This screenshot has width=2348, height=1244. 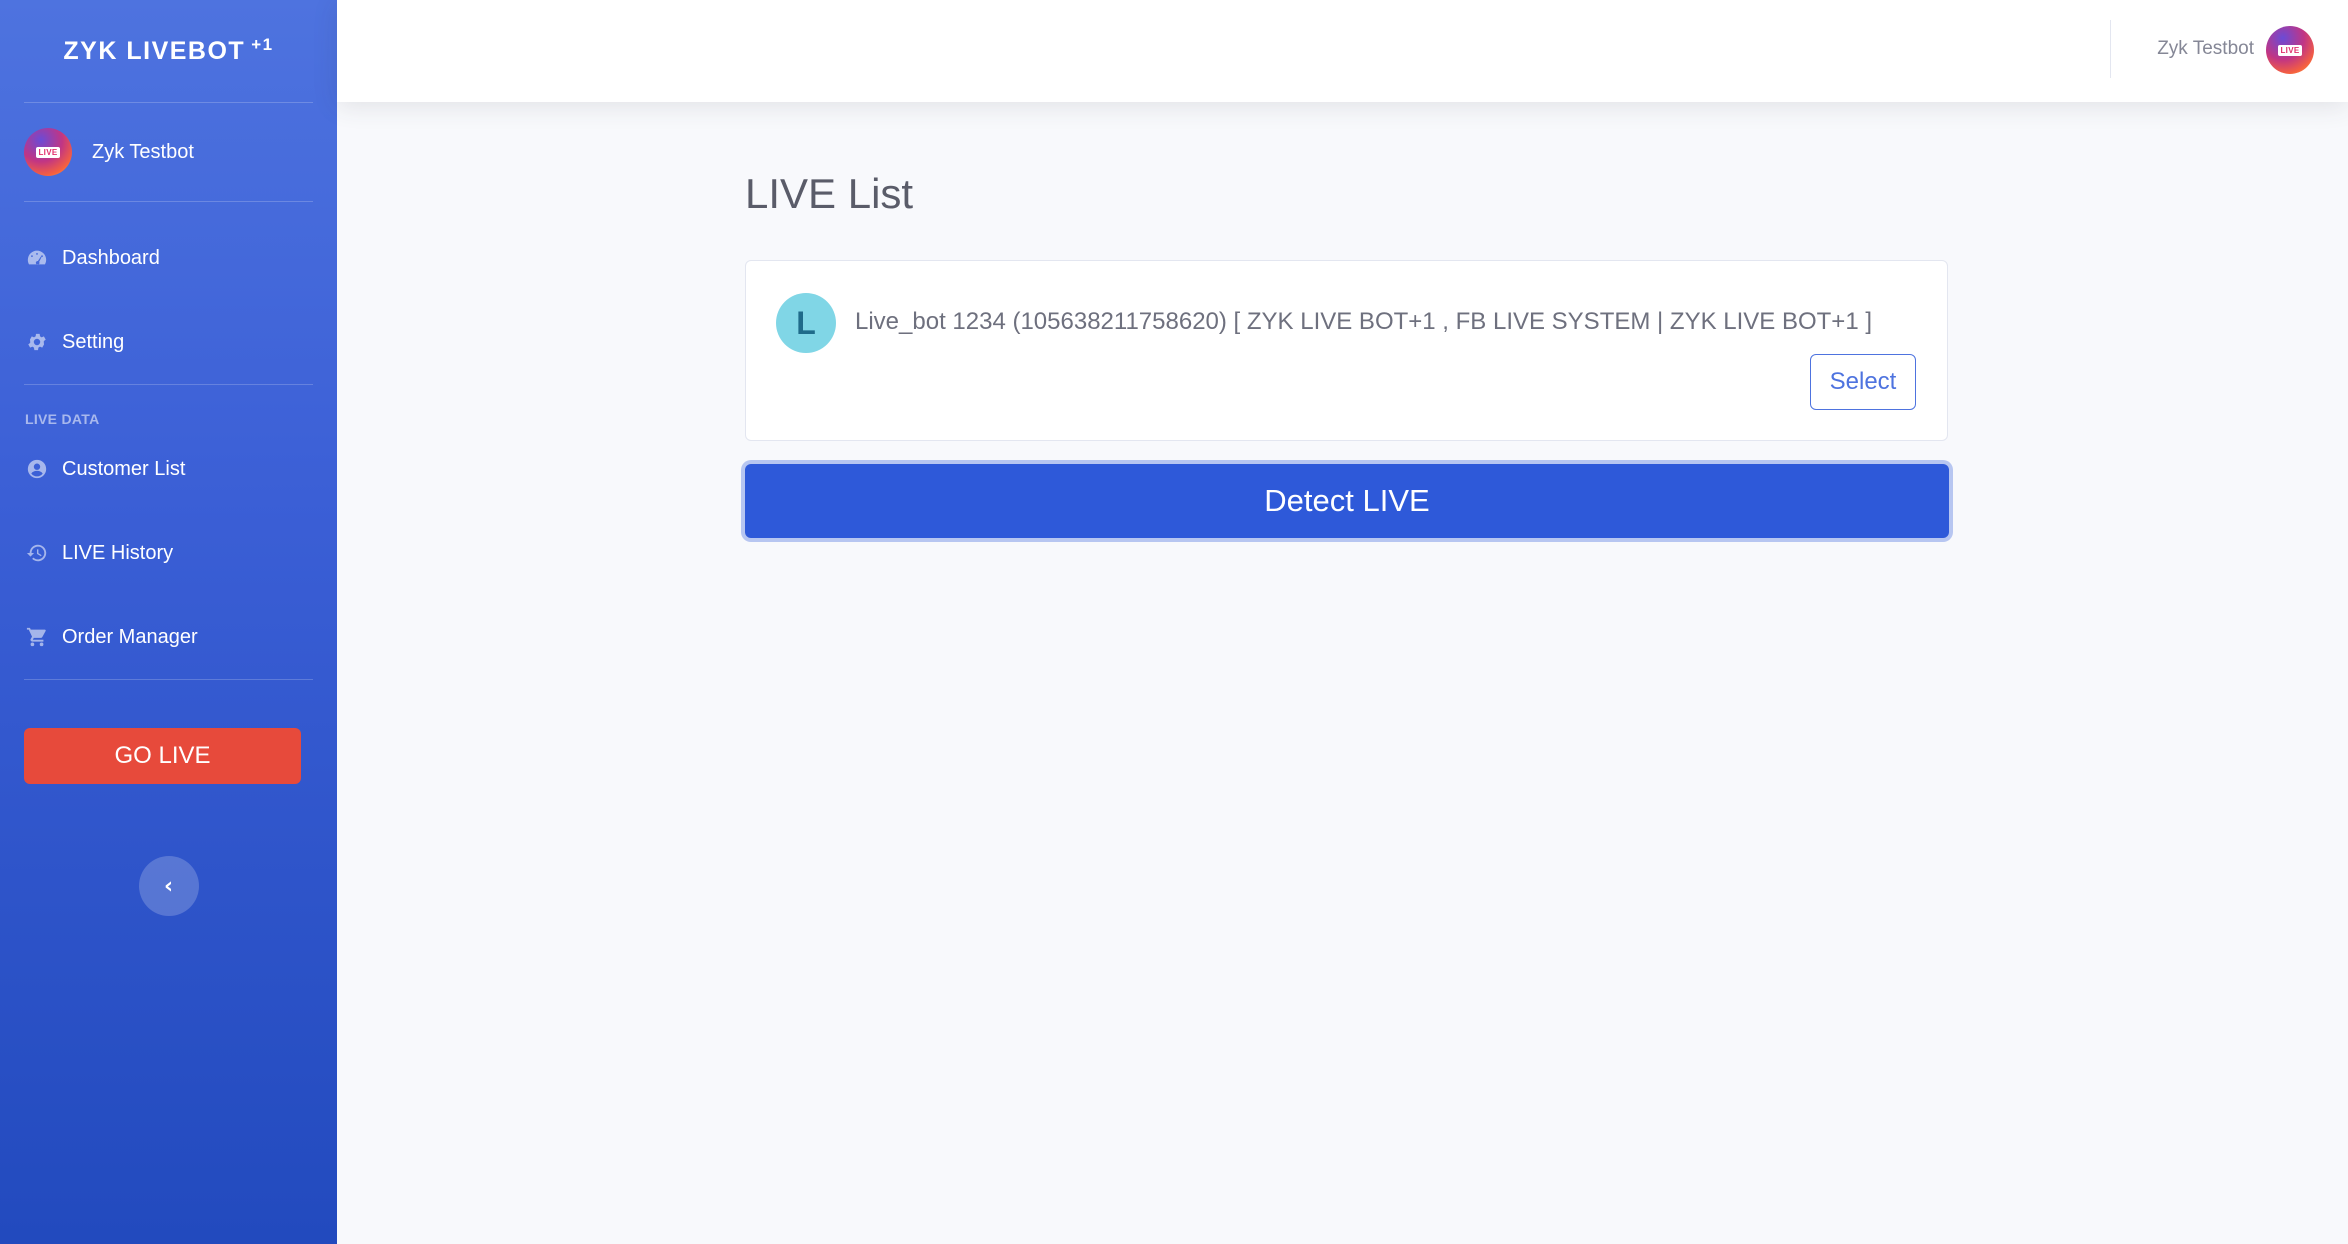 What do you see at coordinates (37, 469) in the screenshot?
I see `user-circle-icon` at bounding box center [37, 469].